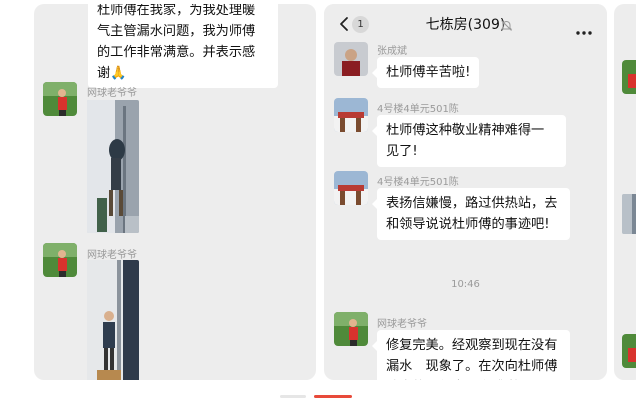 This screenshot has height=402, width=636. I want to click on message-line: 谢🙏, so click(112, 73).